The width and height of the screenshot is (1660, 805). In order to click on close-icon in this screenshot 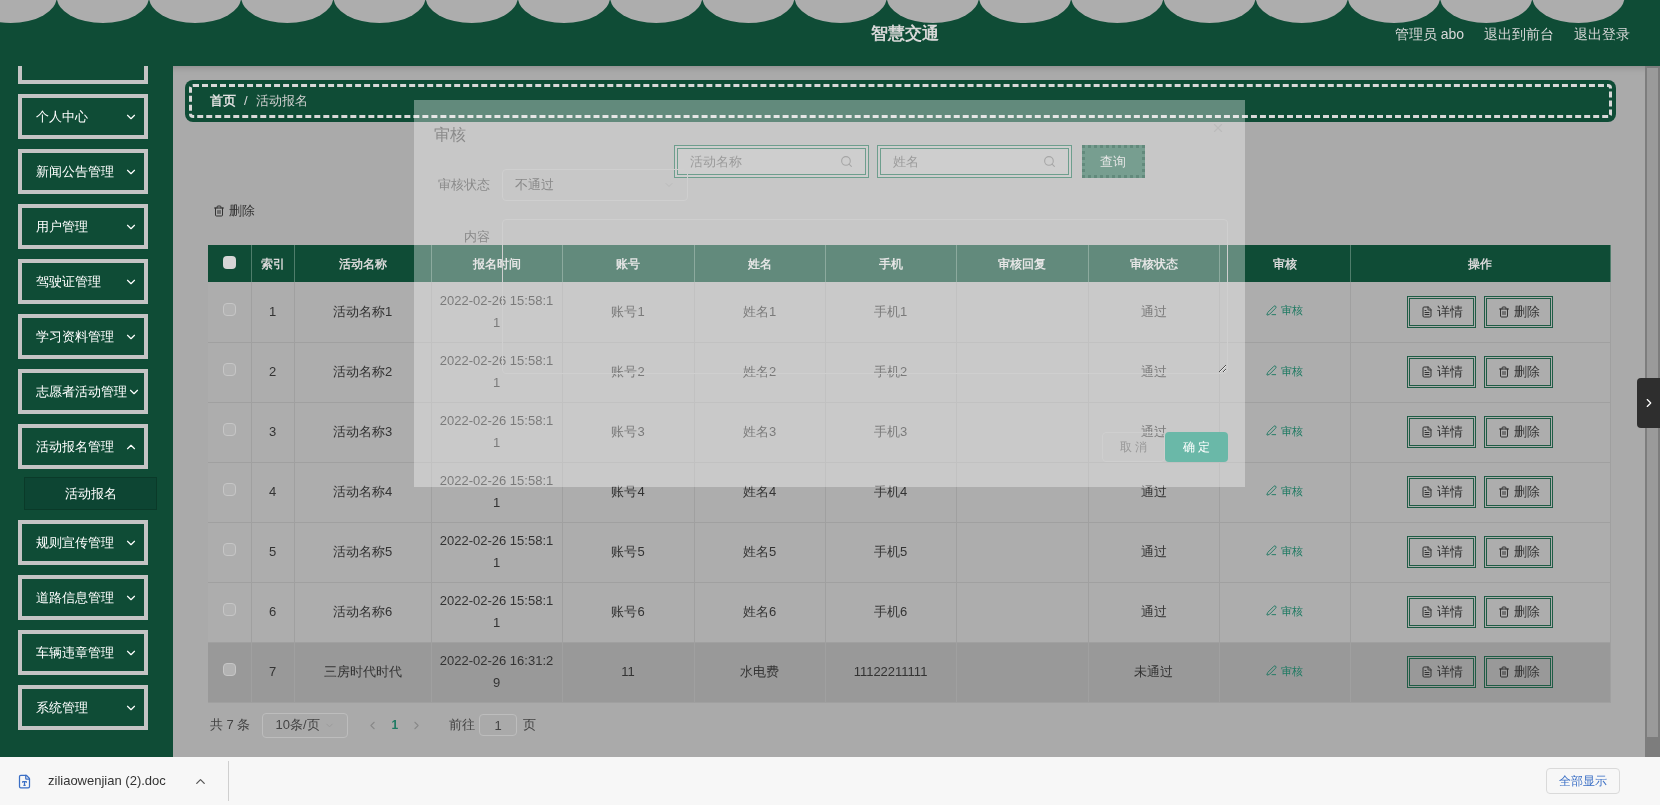, I will do `click(1218, 128)`.